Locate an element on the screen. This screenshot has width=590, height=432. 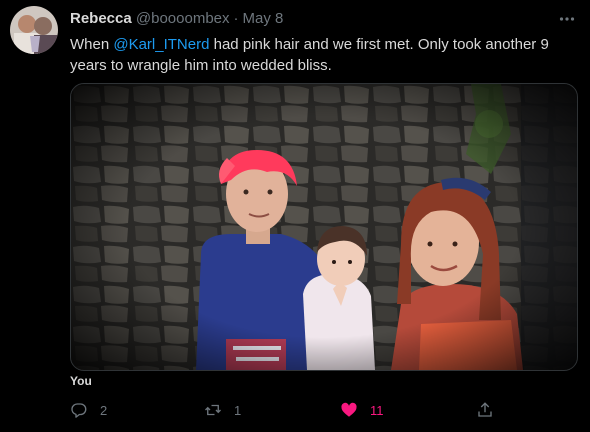
tweet-text-part: When is located at coordinates (92, 44).